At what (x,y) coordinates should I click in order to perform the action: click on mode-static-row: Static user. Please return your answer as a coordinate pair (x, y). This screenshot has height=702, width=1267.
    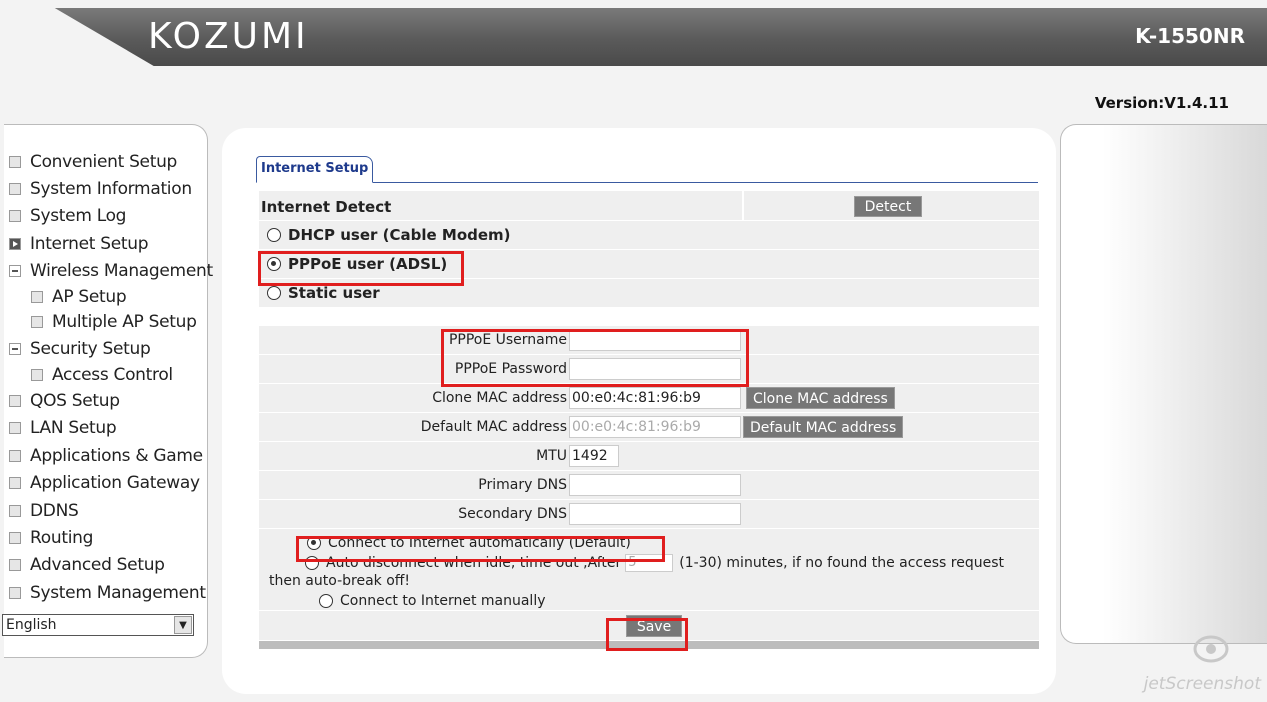
    Looking at the image, I should click on (649, 293).